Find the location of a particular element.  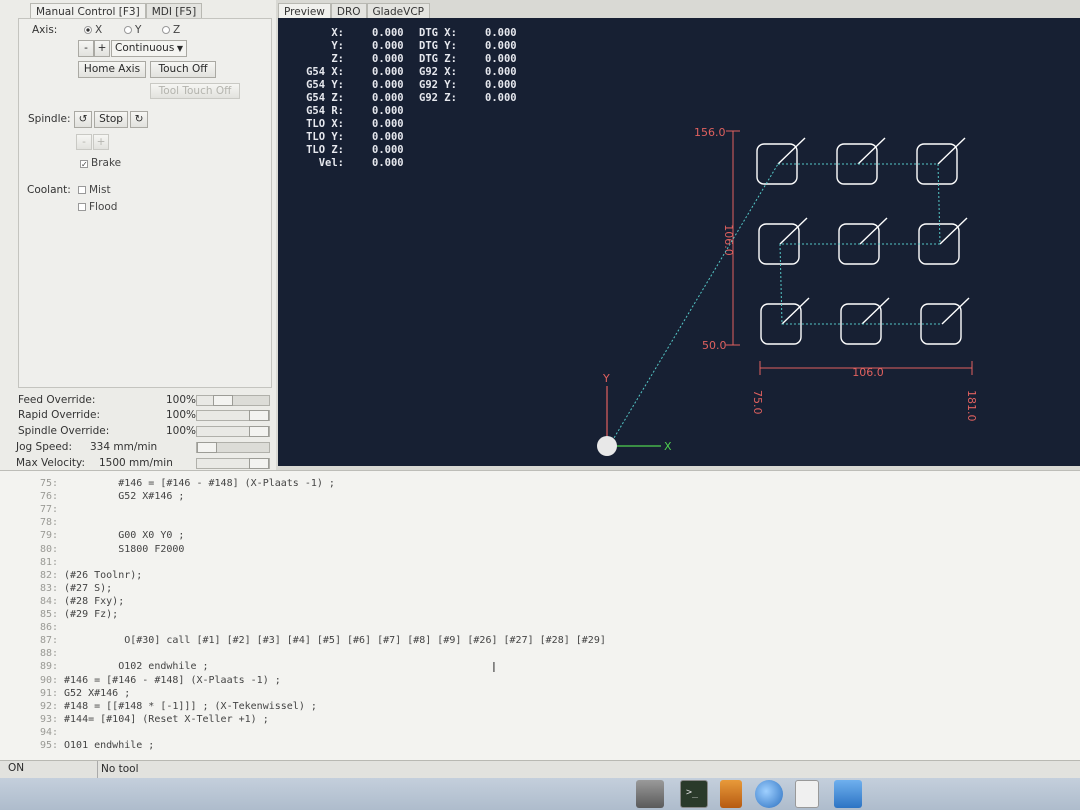

line-number: 89: is located at coordinates (48, 667).